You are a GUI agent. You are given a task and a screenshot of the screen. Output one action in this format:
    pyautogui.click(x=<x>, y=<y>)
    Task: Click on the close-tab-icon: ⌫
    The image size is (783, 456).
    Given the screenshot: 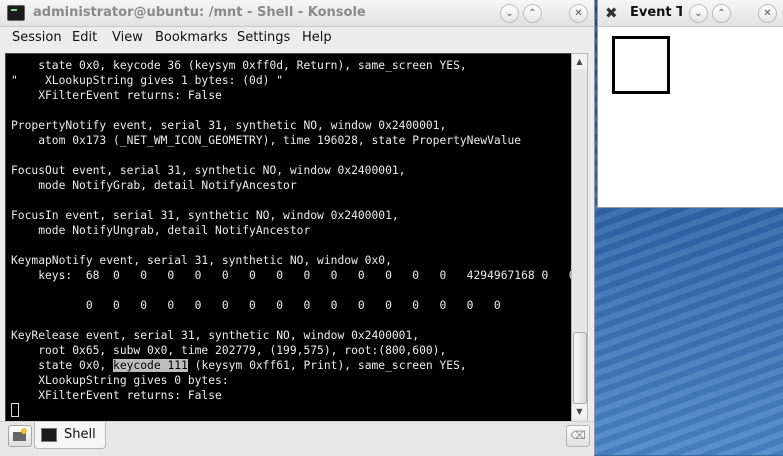 What is the action you would take?
    pyautogui.click(x=578, y=435)
    